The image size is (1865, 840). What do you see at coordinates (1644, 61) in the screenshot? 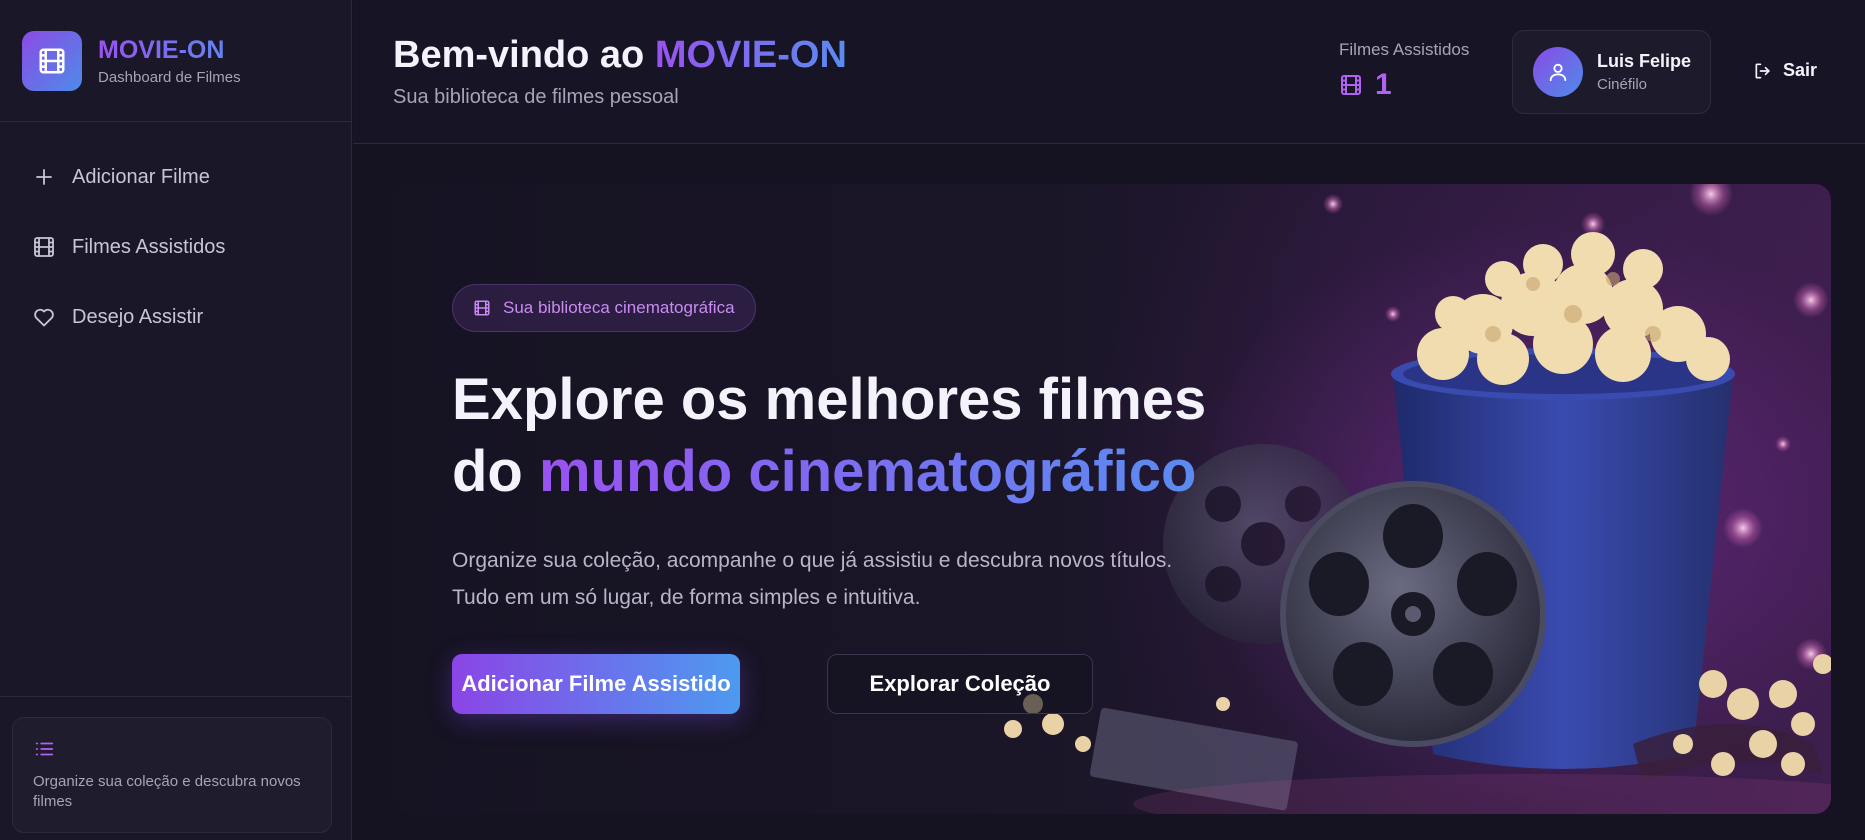
I see `user-name: Luis Felipe` at bounding box center [1644, 61].